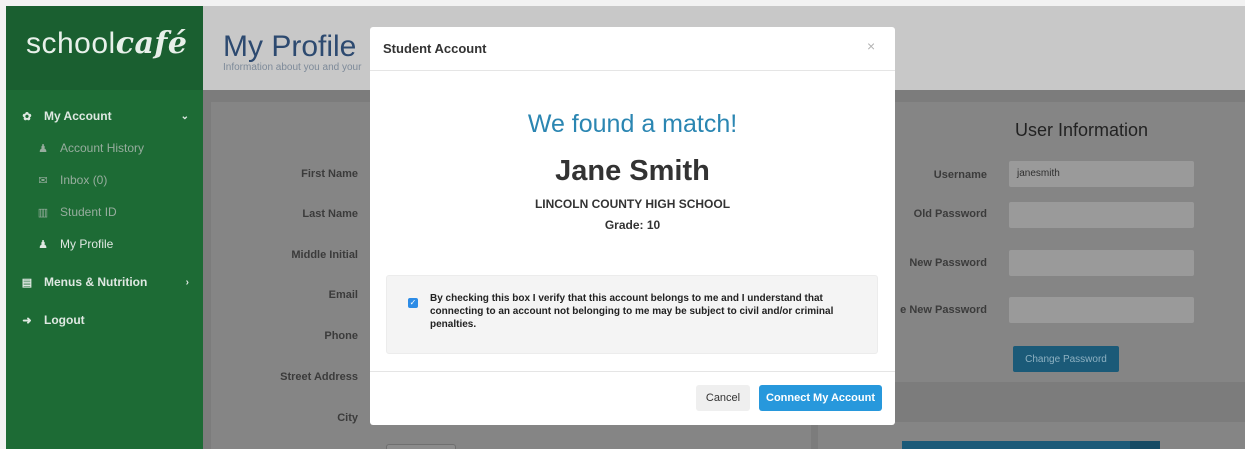  What do you see at coordinates (64, 320) in the screenshot?
I see `sidebar-item-label: Logout` at bounding box center [64, 320].